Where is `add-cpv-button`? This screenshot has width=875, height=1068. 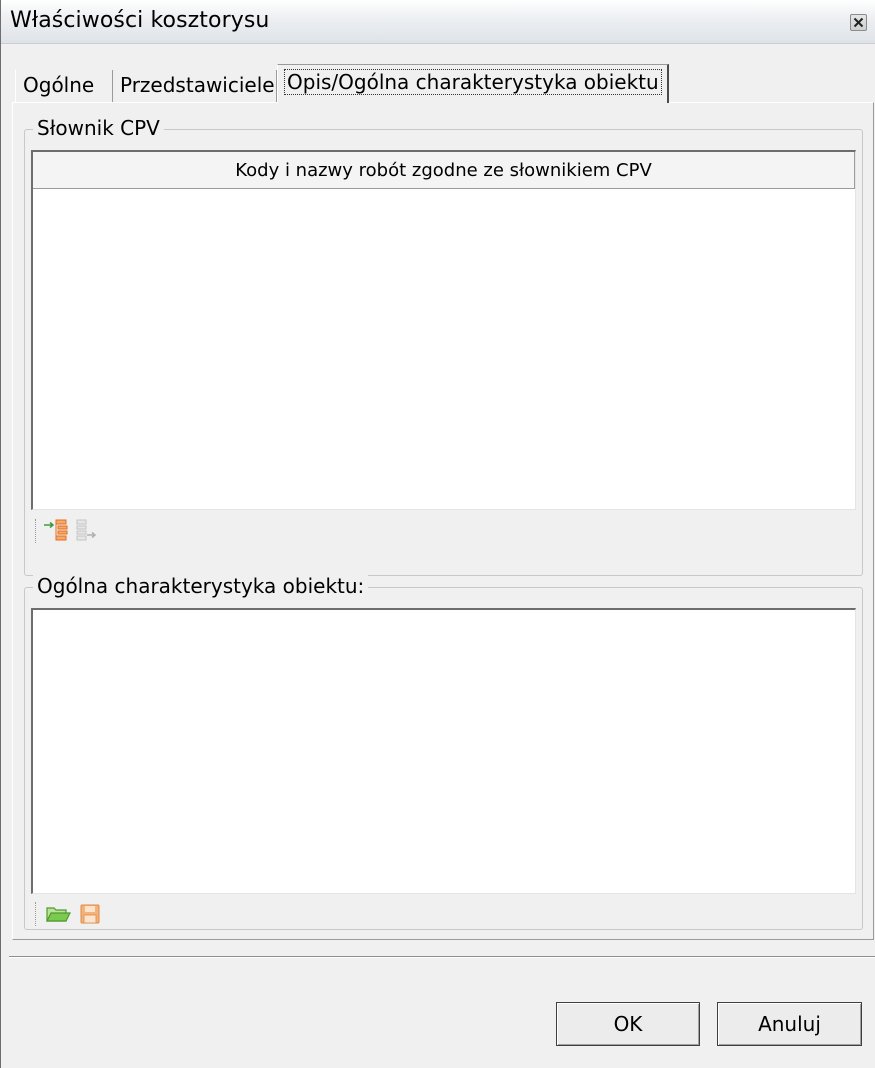 add-cpv-button is located at coordinates (56, 531).